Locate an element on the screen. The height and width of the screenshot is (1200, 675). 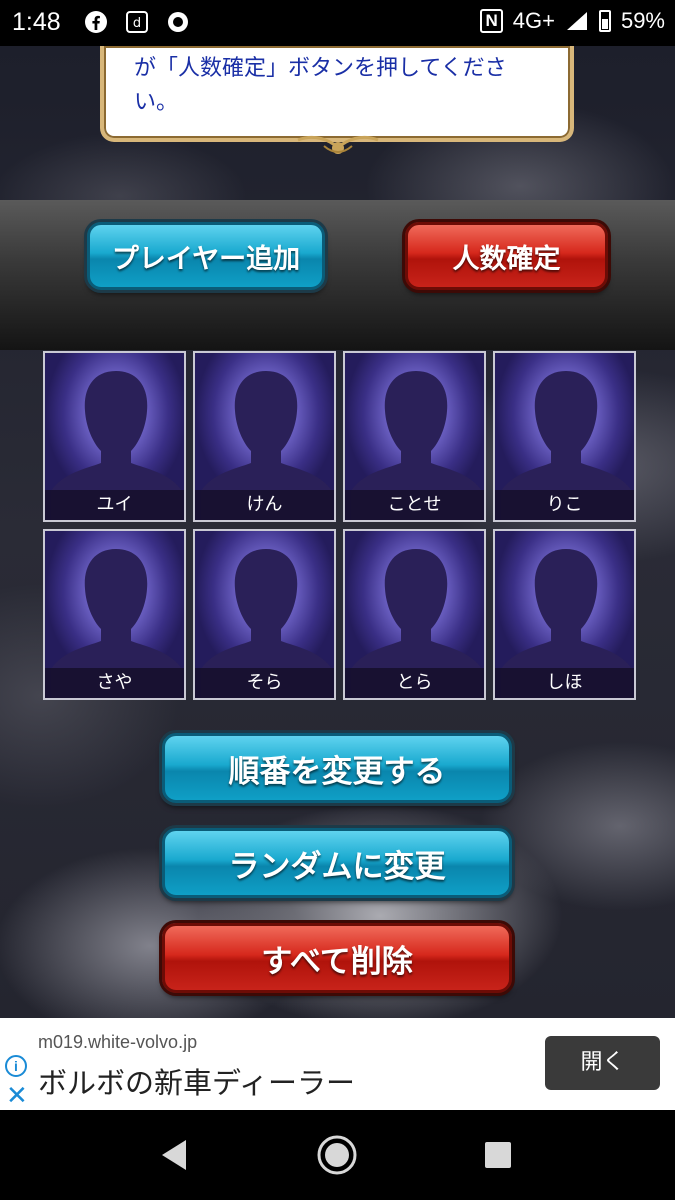
player-card: けん is located at coordinates (264, 436).